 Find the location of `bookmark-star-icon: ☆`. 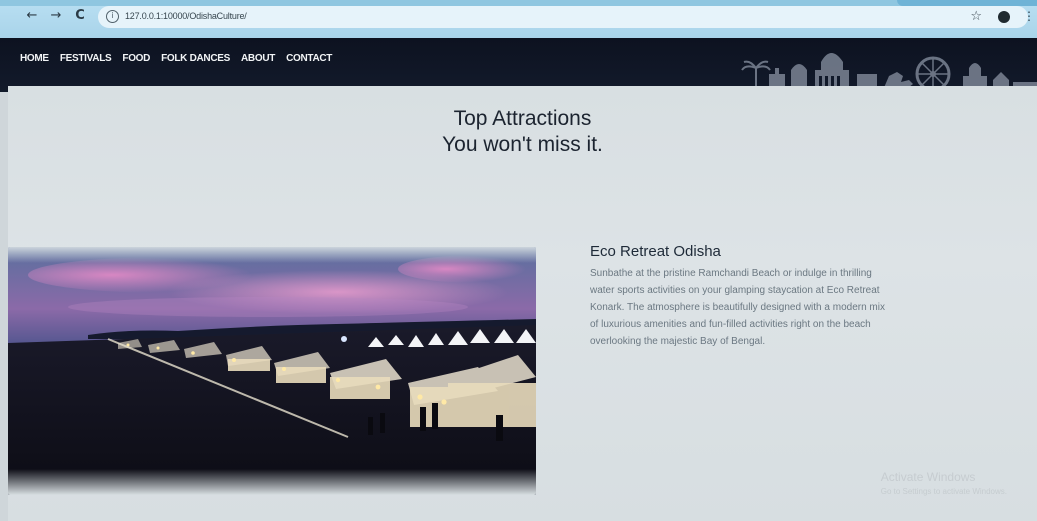

bookmark-star-icon: ☆ is located at coordinates (976, 16).